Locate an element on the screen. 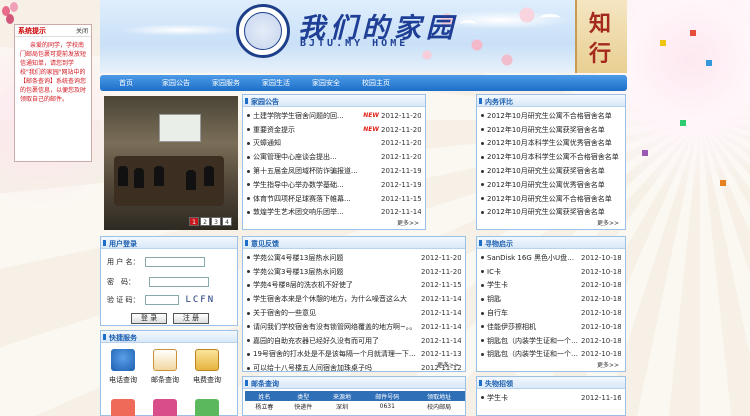  list-item: 学生指导中心举办数学基础... 2012-11-19 is located at coordinates (334, 185).